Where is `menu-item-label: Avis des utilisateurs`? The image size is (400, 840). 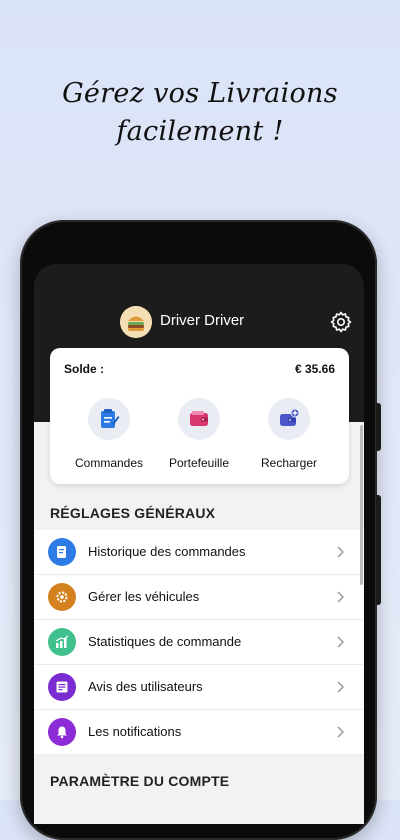
menu-item-label: Avis des utilisateurs is located at coordinates (145, 686).